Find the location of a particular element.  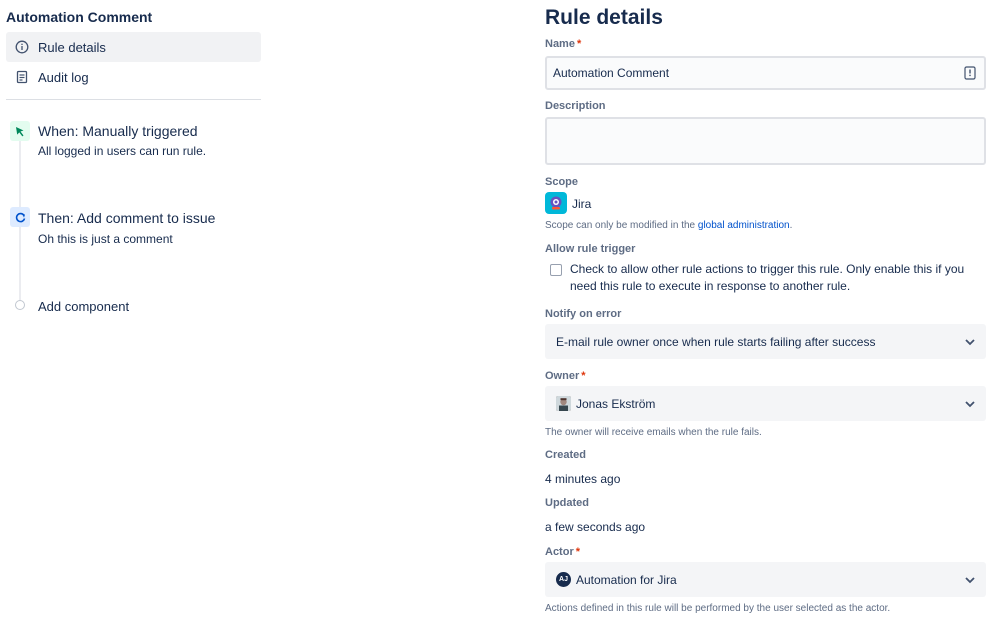

add-component-dot is located at coordinates (20, 305).